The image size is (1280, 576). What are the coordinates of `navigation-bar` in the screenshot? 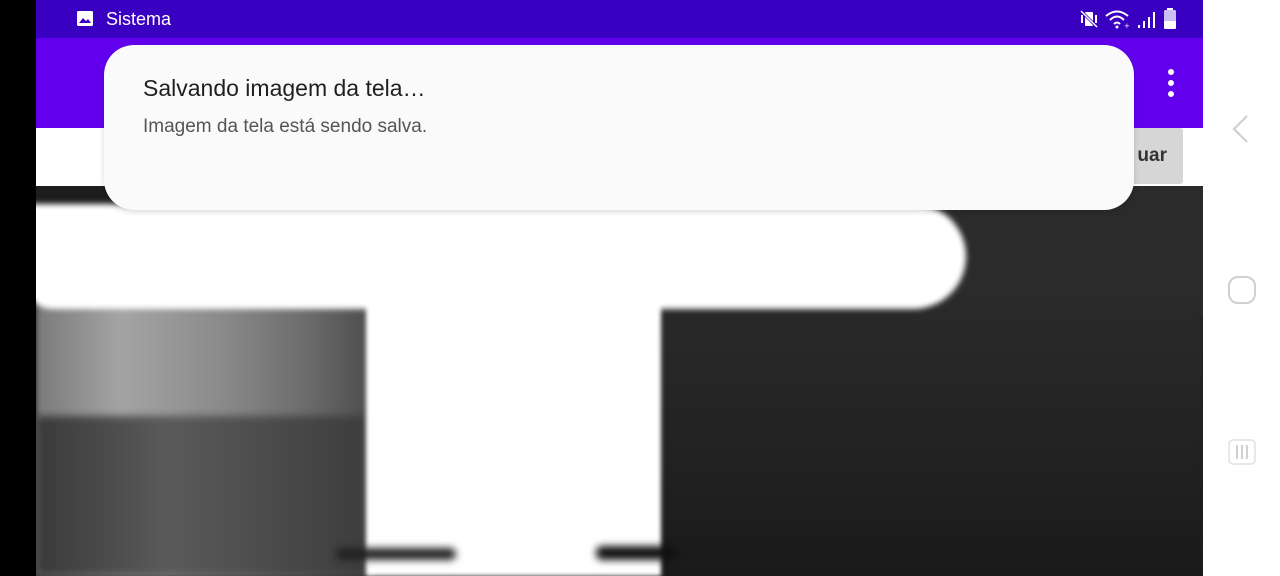 It's located at (1241, 288).